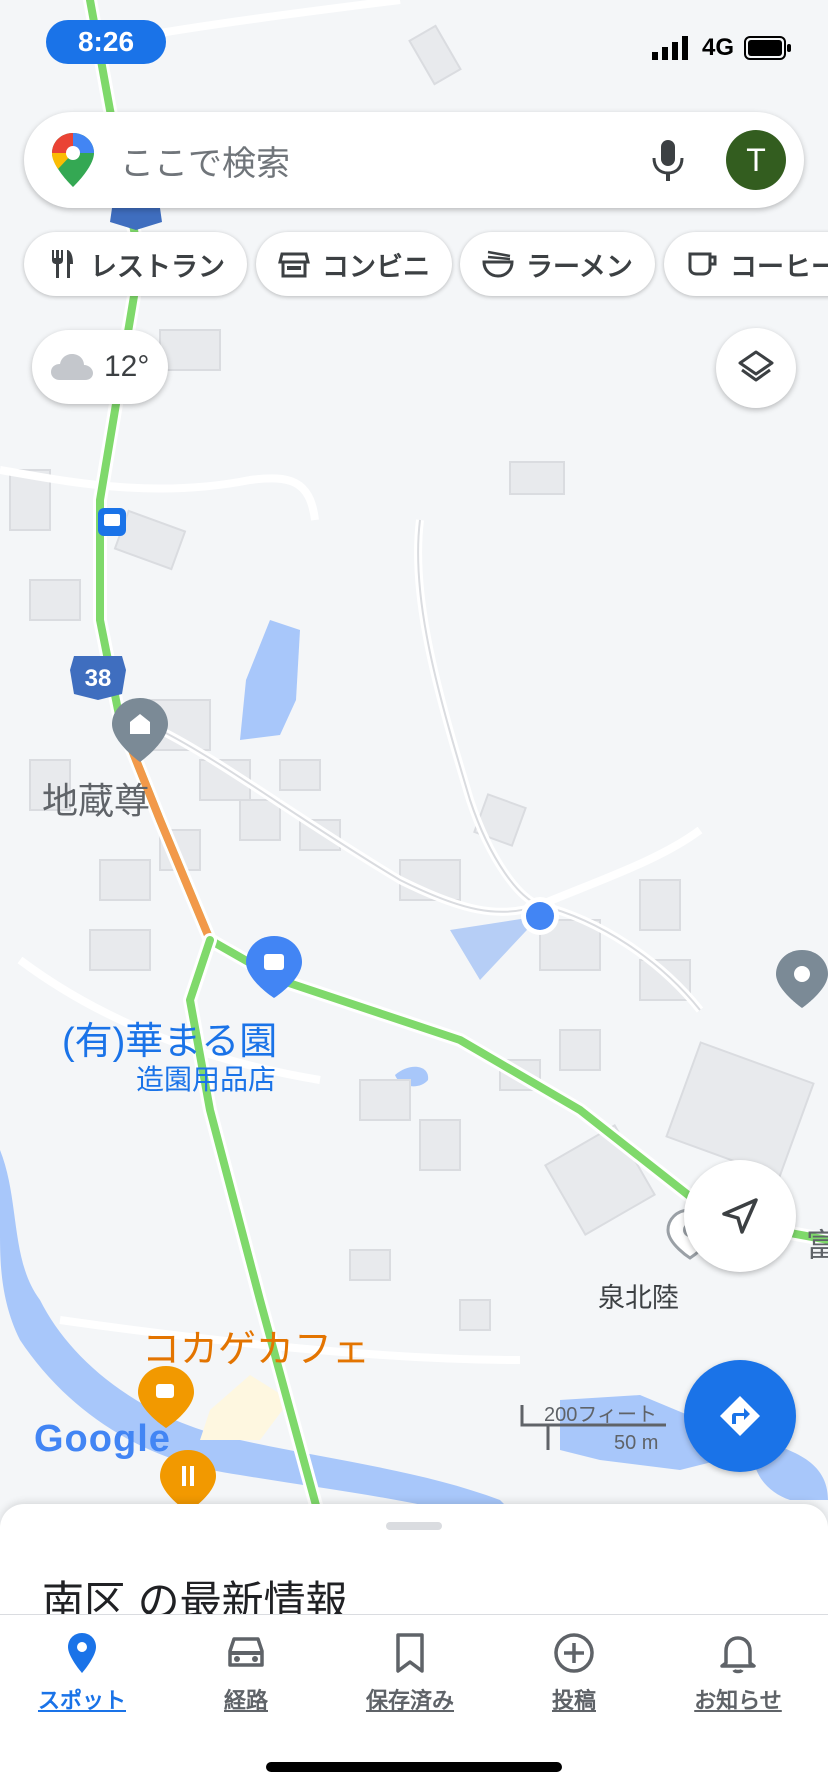 The height and width of the screenshot is (1792, 828). What do you see at coordinates (73, 160) in the screenshot?
I see `maps-logo-icon` at bounding box center [73, 160].